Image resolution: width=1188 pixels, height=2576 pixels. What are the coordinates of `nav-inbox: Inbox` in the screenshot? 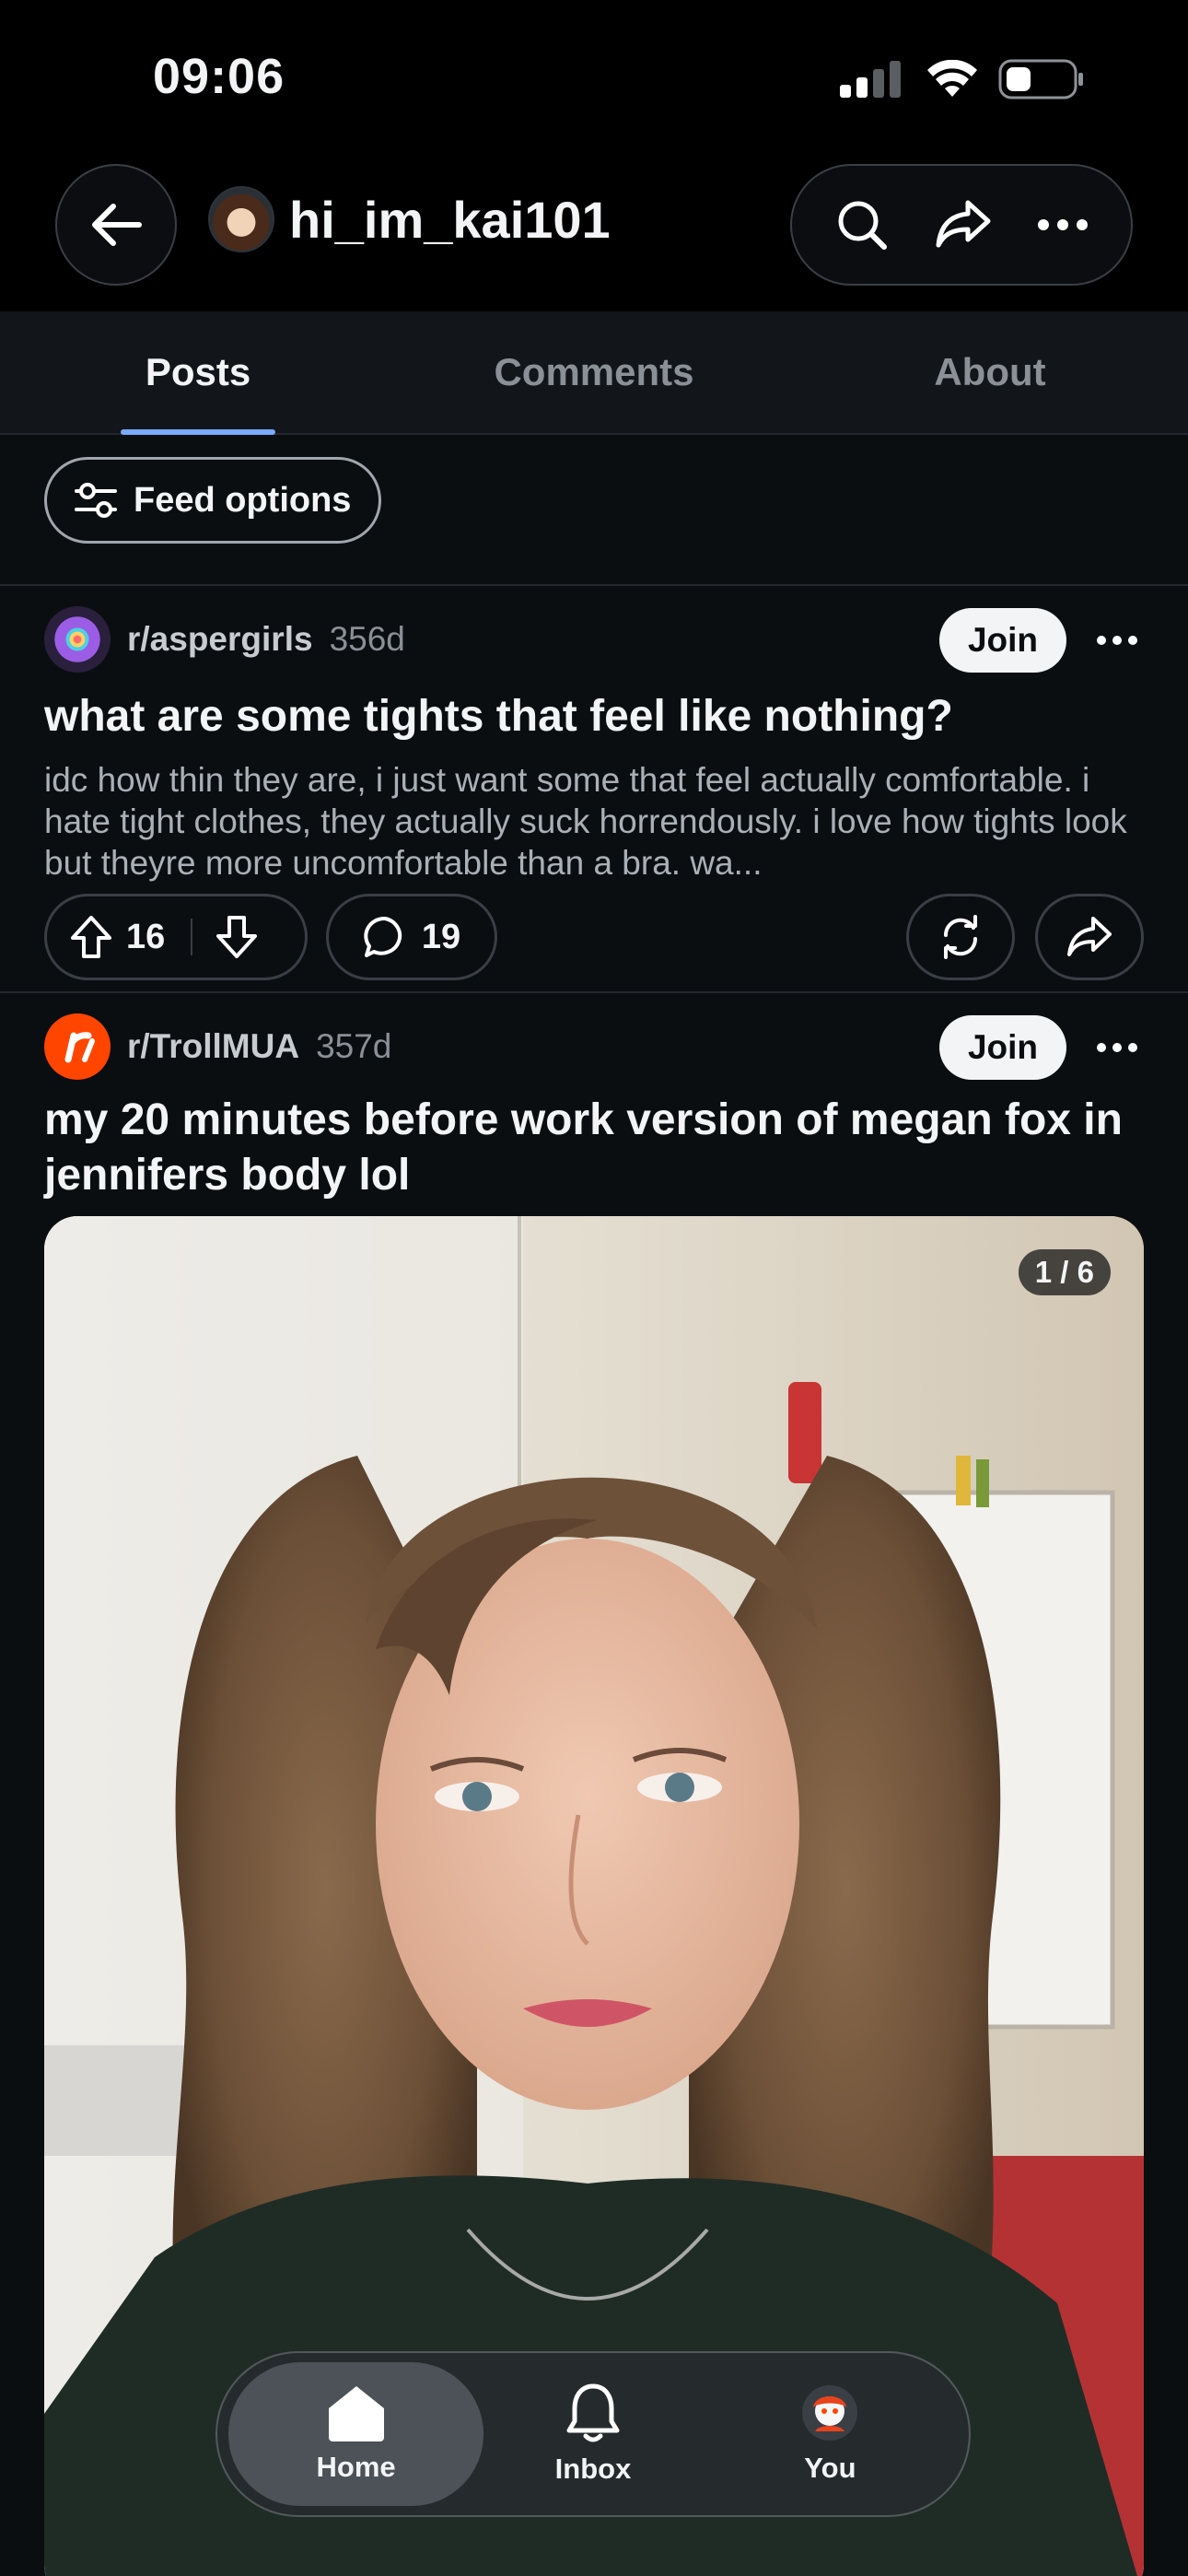 It's located at (593, 2434).